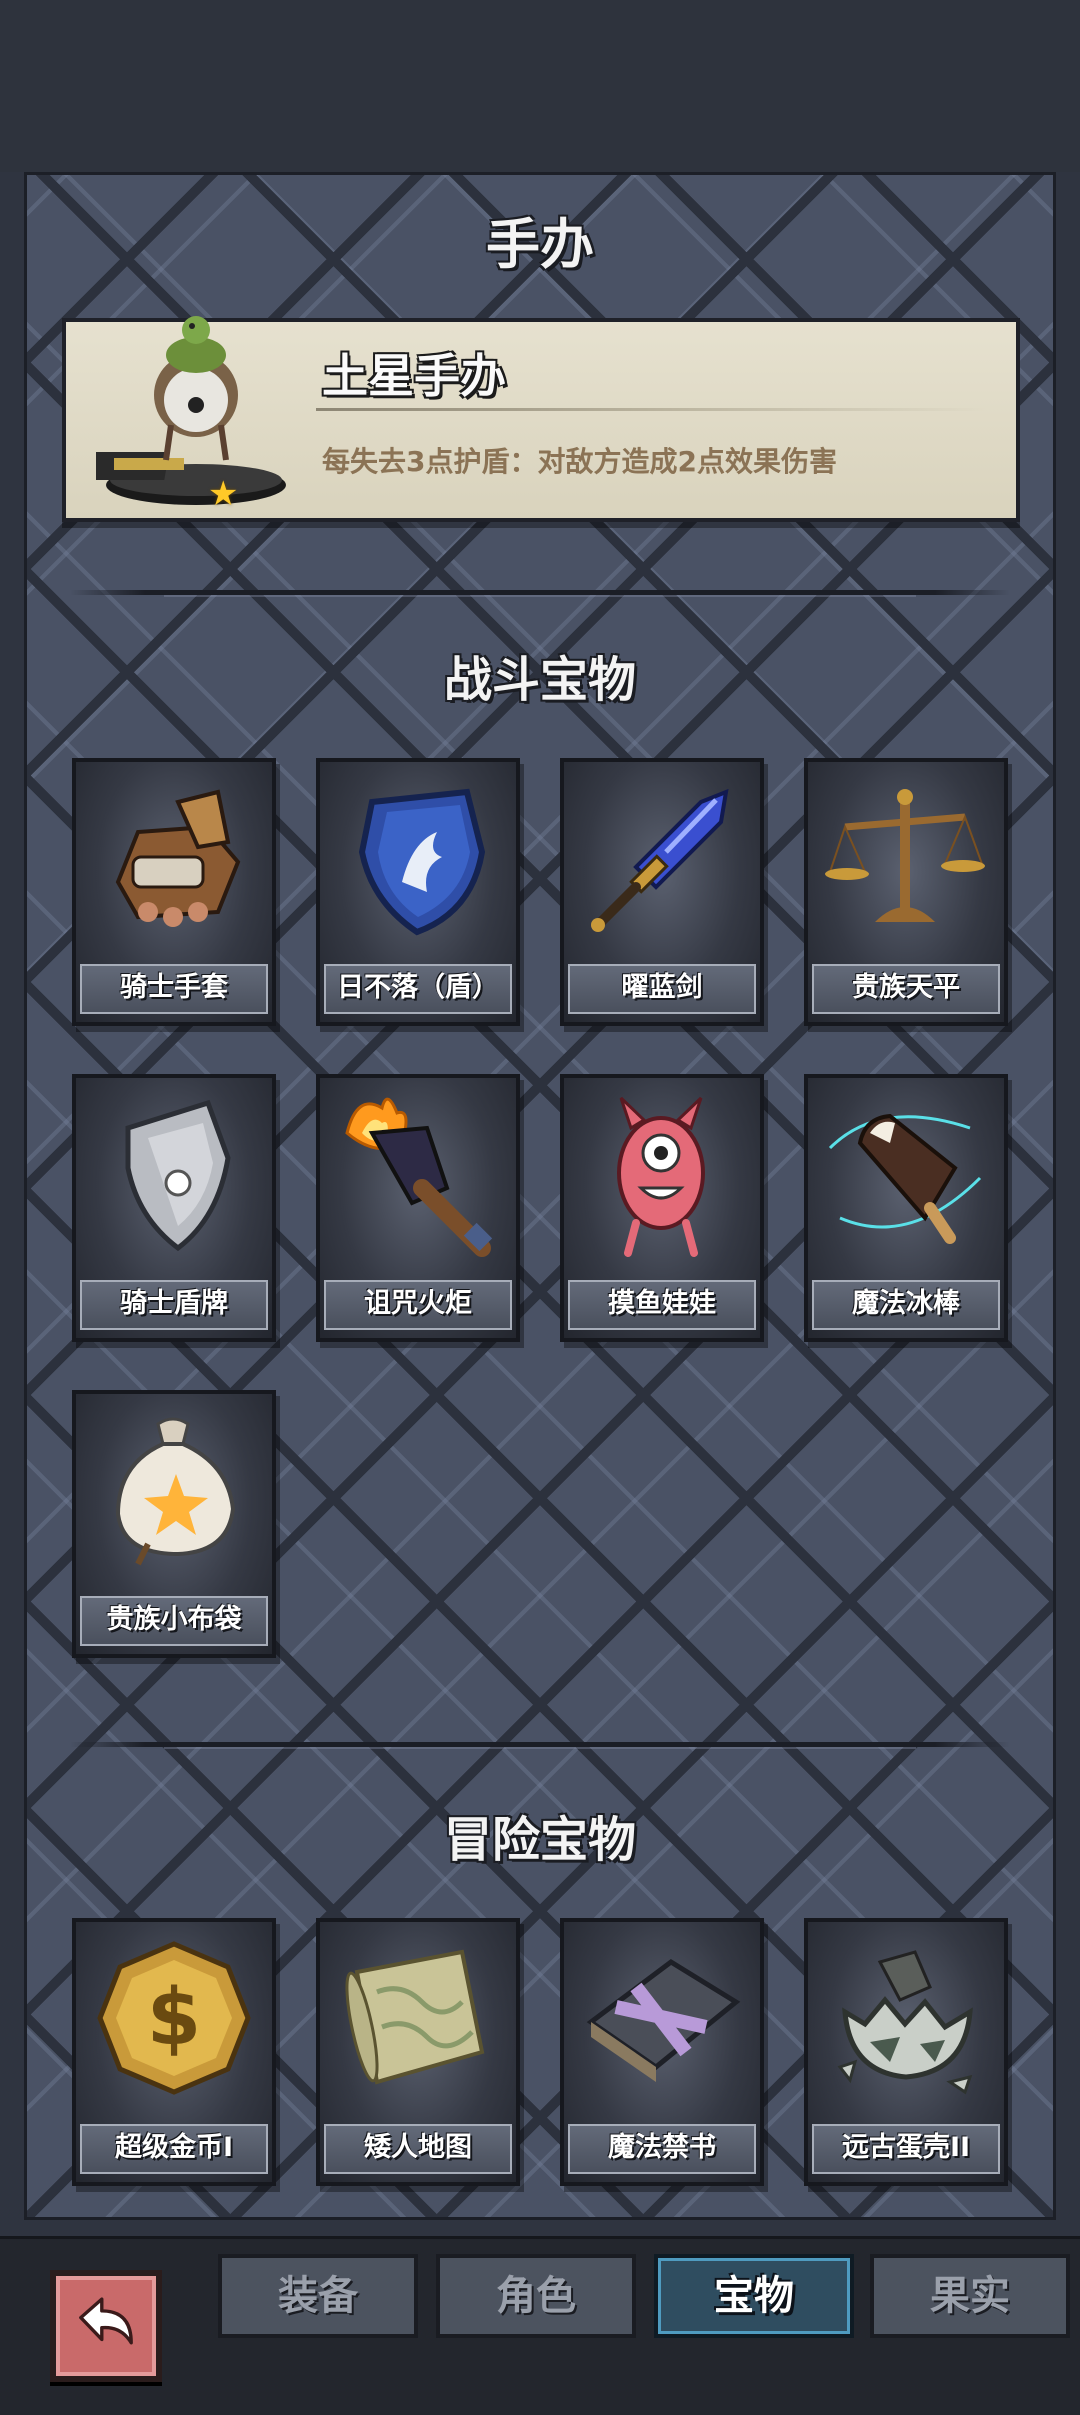 The height and width of the screenshot is (2415, 1080). Describe the element at coordinates (418, 989) in the screenshot. I see `item-label: 日不落（盾）` at that location.